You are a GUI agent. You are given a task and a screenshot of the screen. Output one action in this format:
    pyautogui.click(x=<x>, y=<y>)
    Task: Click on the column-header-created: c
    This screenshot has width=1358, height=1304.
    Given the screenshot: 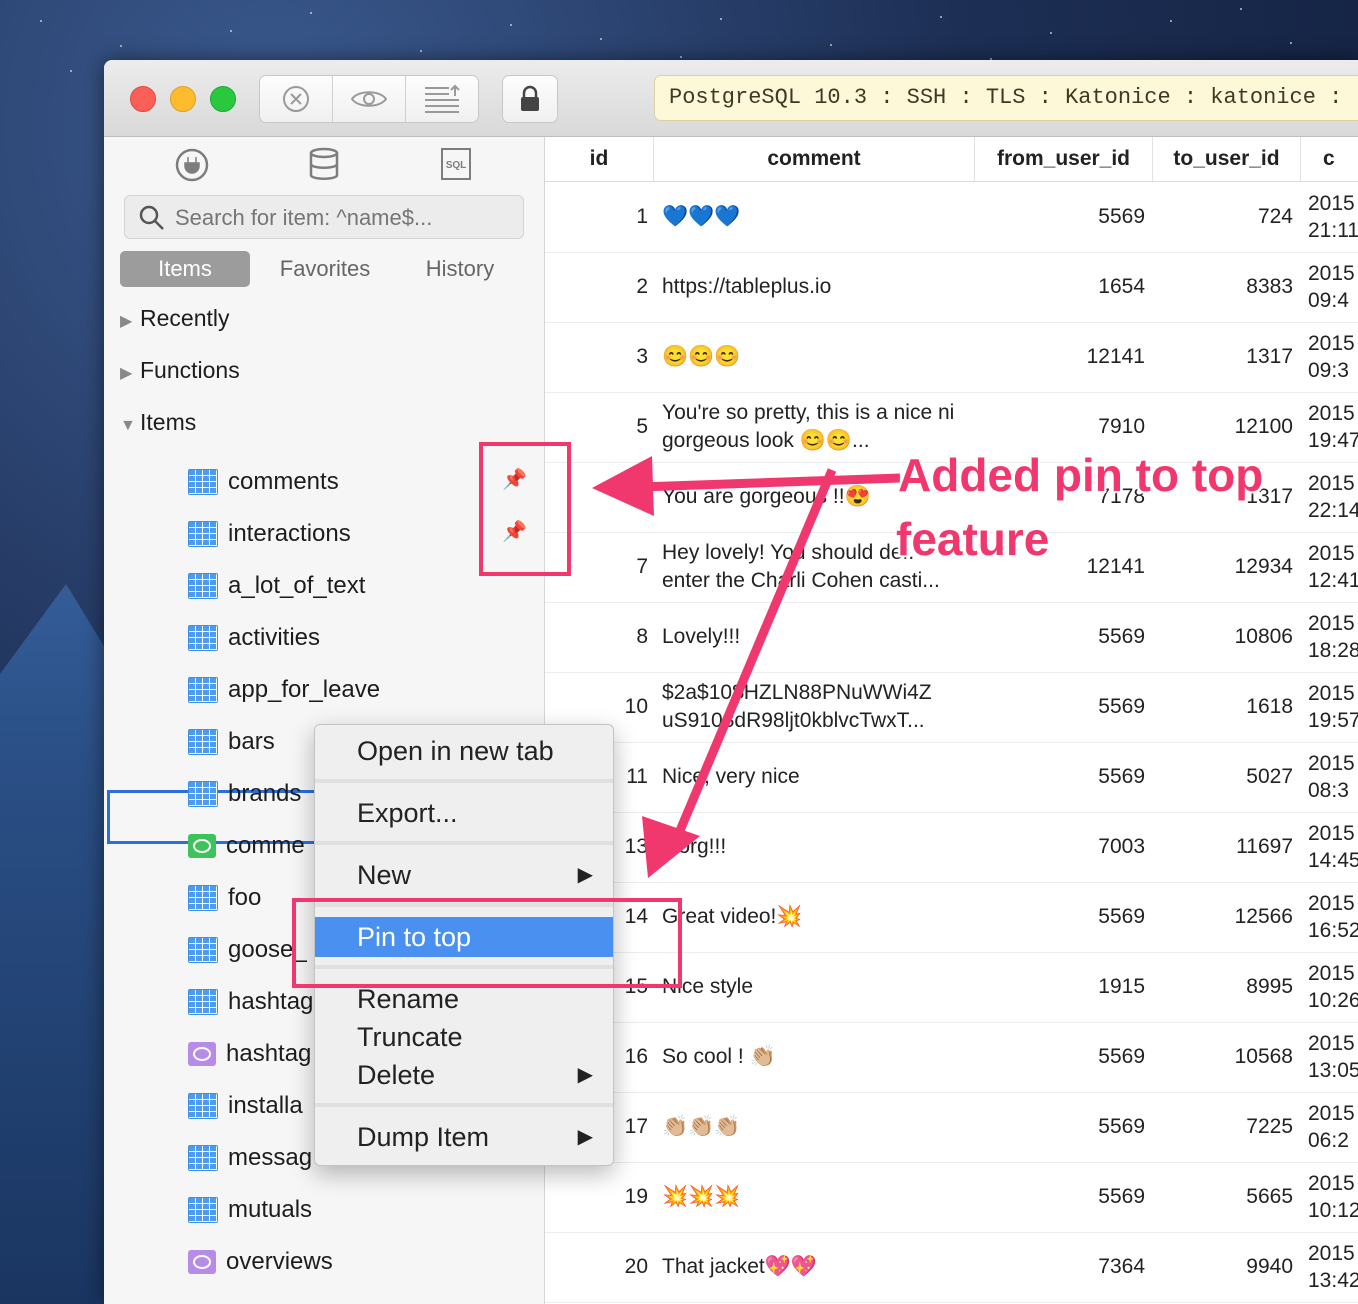 What is the action you would take?
    pyautogui.click(x=1329, y=159)
    